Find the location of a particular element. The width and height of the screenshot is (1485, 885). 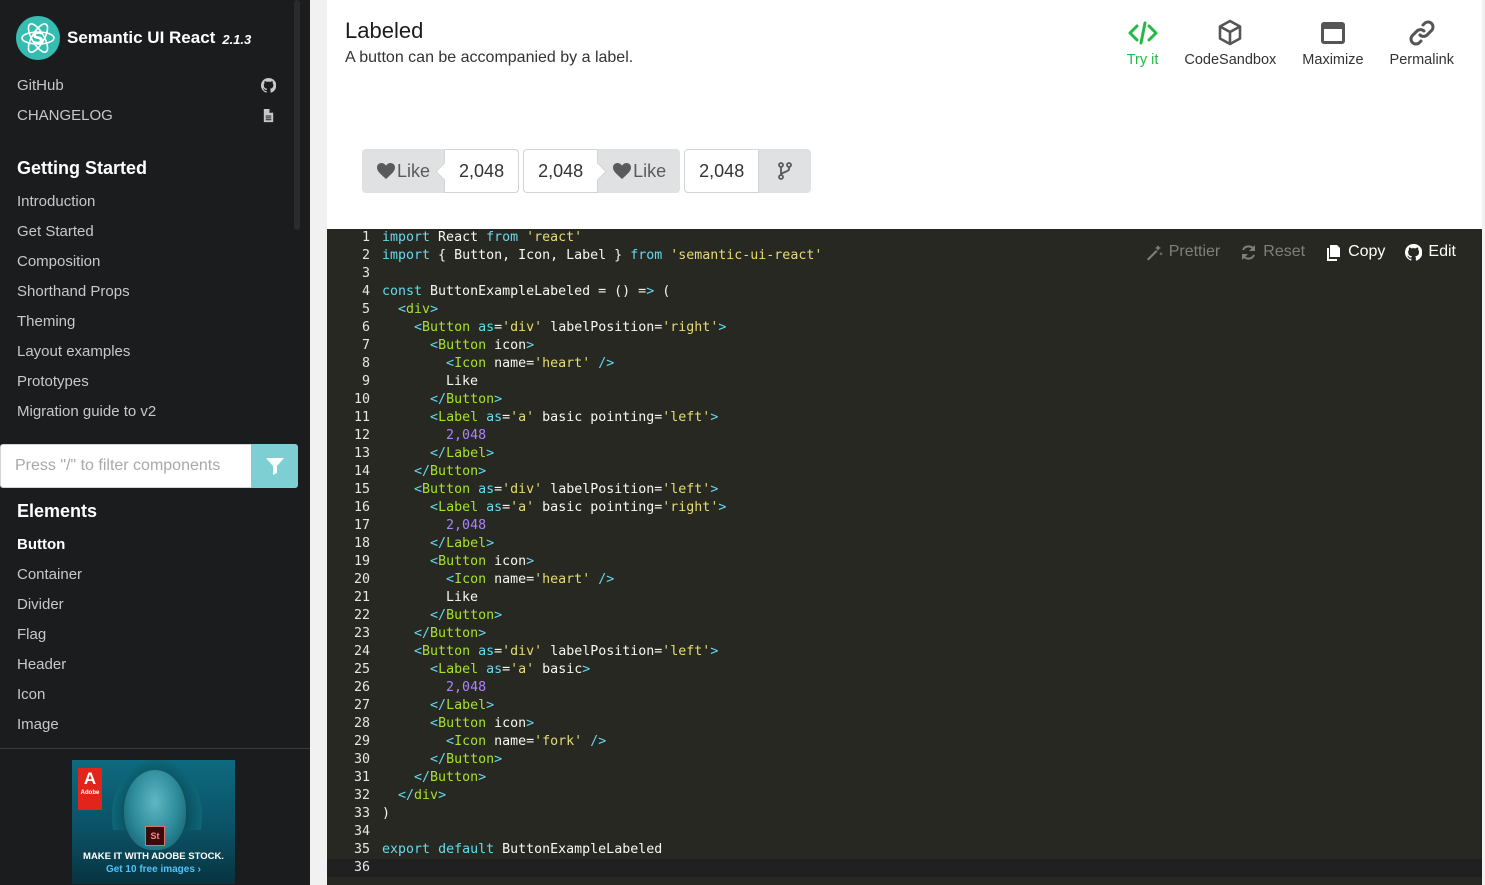

code-line: 14 </Button> is located at coordinates (904, 472).